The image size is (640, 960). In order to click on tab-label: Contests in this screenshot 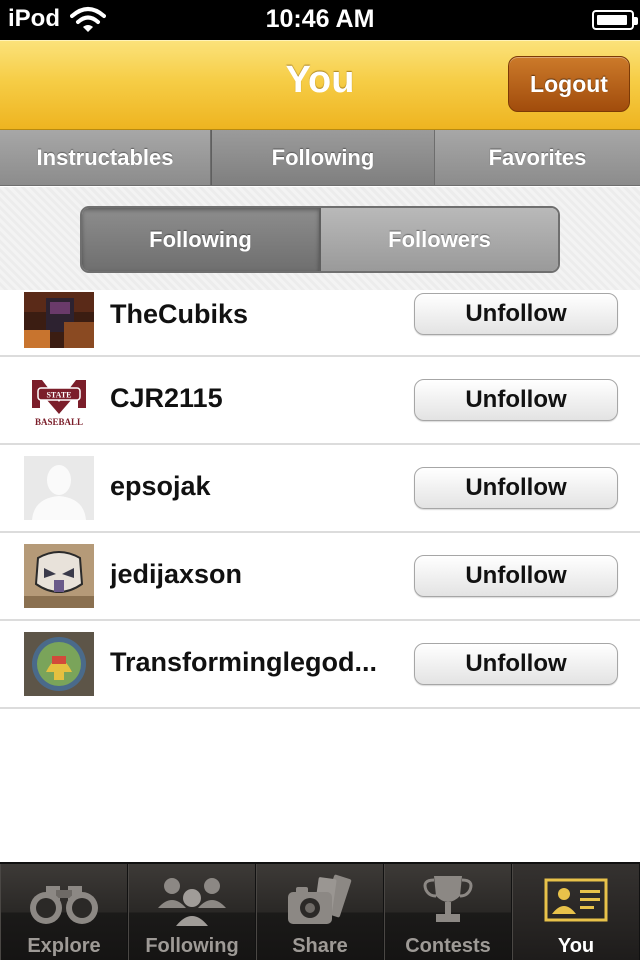, I will do `click(448, 946)`.